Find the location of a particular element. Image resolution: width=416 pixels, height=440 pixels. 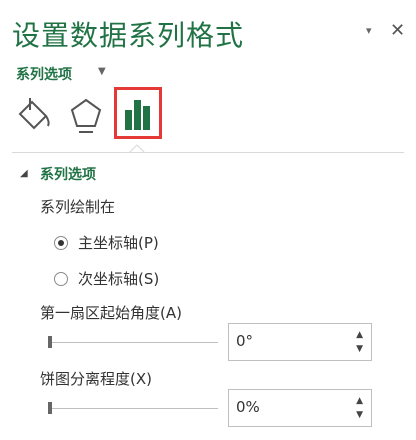

tab-fill-line is located at coordinates (34, 115).